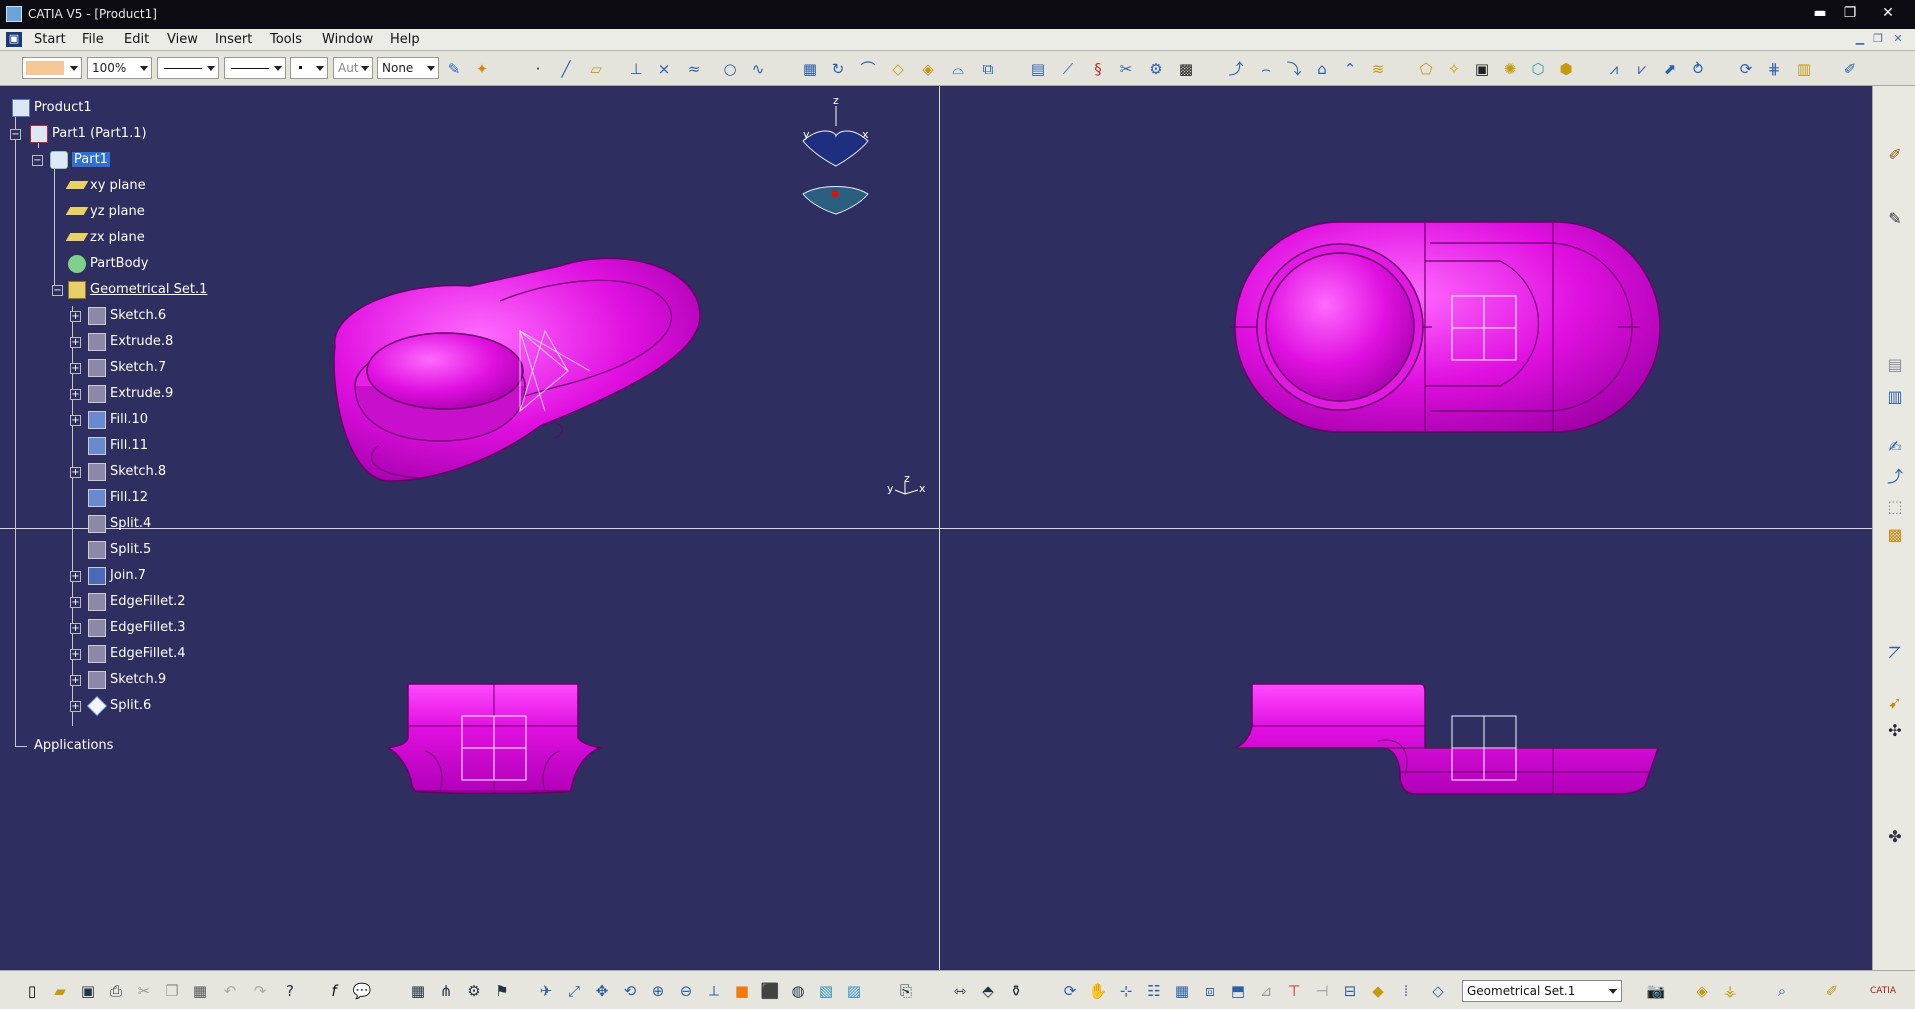  I want to click on hide-show-icon: ▤, so click(1895, 365).